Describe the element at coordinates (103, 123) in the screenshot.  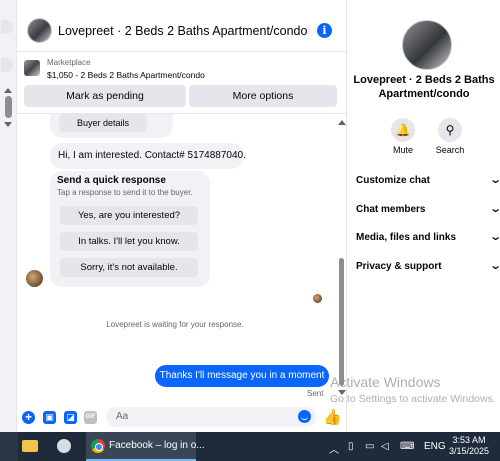
I see `buyer-details-button: Buyer details` at that location.